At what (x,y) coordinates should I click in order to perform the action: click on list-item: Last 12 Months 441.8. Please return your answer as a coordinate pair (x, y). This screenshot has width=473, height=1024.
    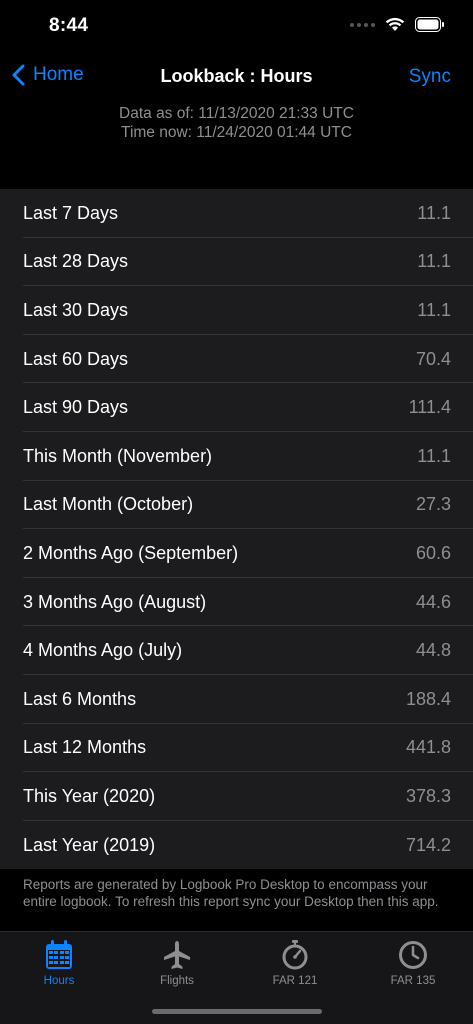
    Looking at the image, I should click on (236, 748).